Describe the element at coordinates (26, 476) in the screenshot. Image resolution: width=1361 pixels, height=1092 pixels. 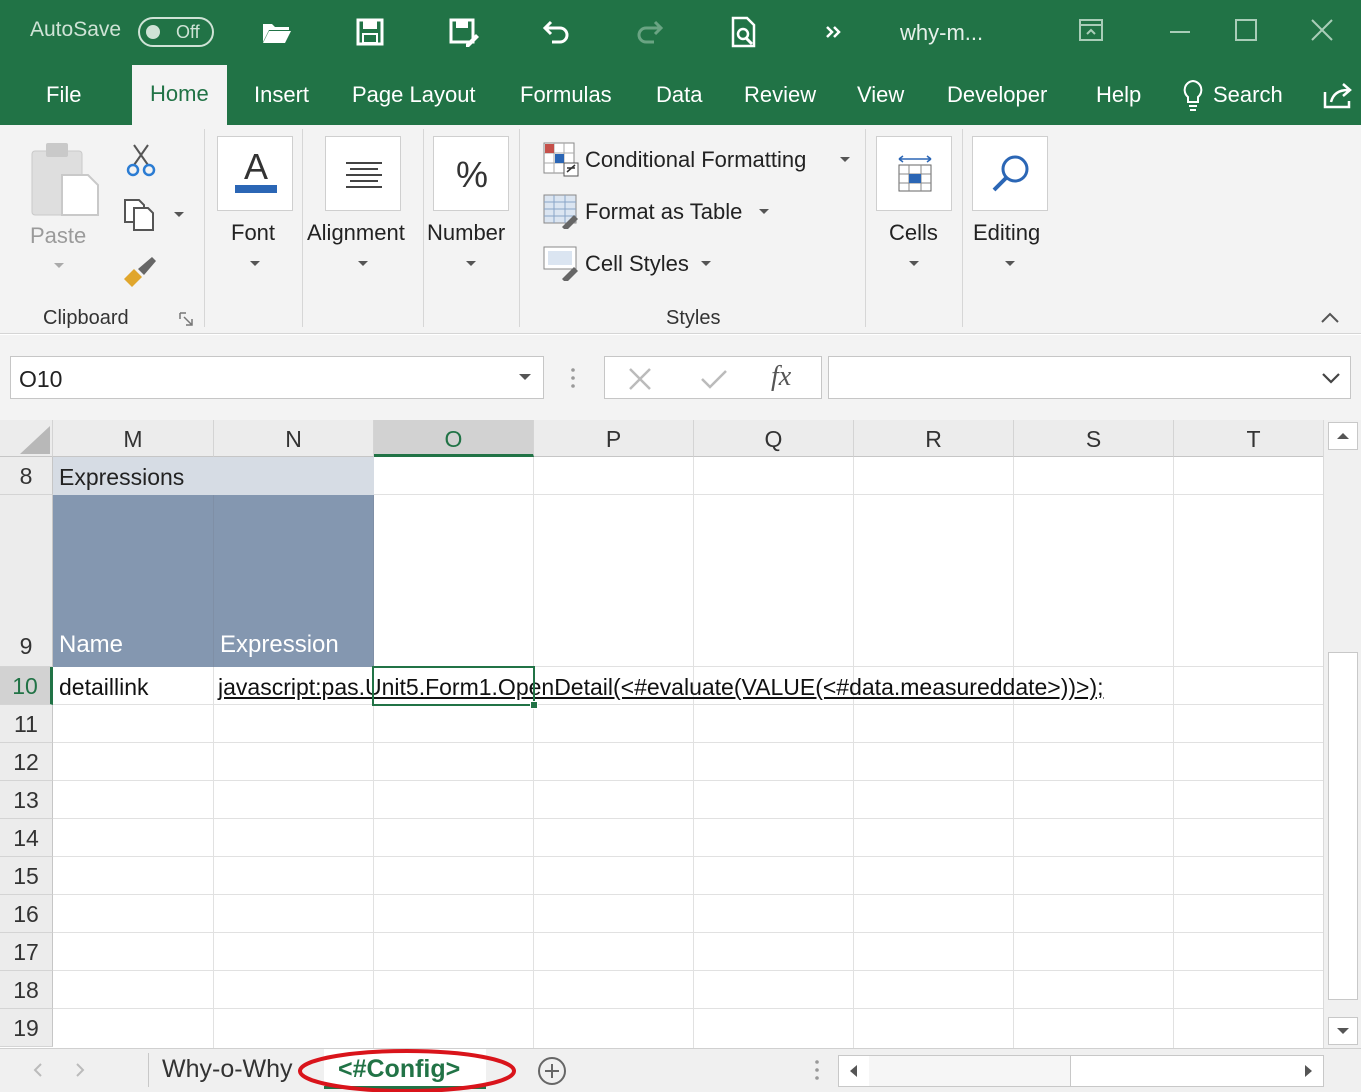
I see `row-header-8: 8` at that location.